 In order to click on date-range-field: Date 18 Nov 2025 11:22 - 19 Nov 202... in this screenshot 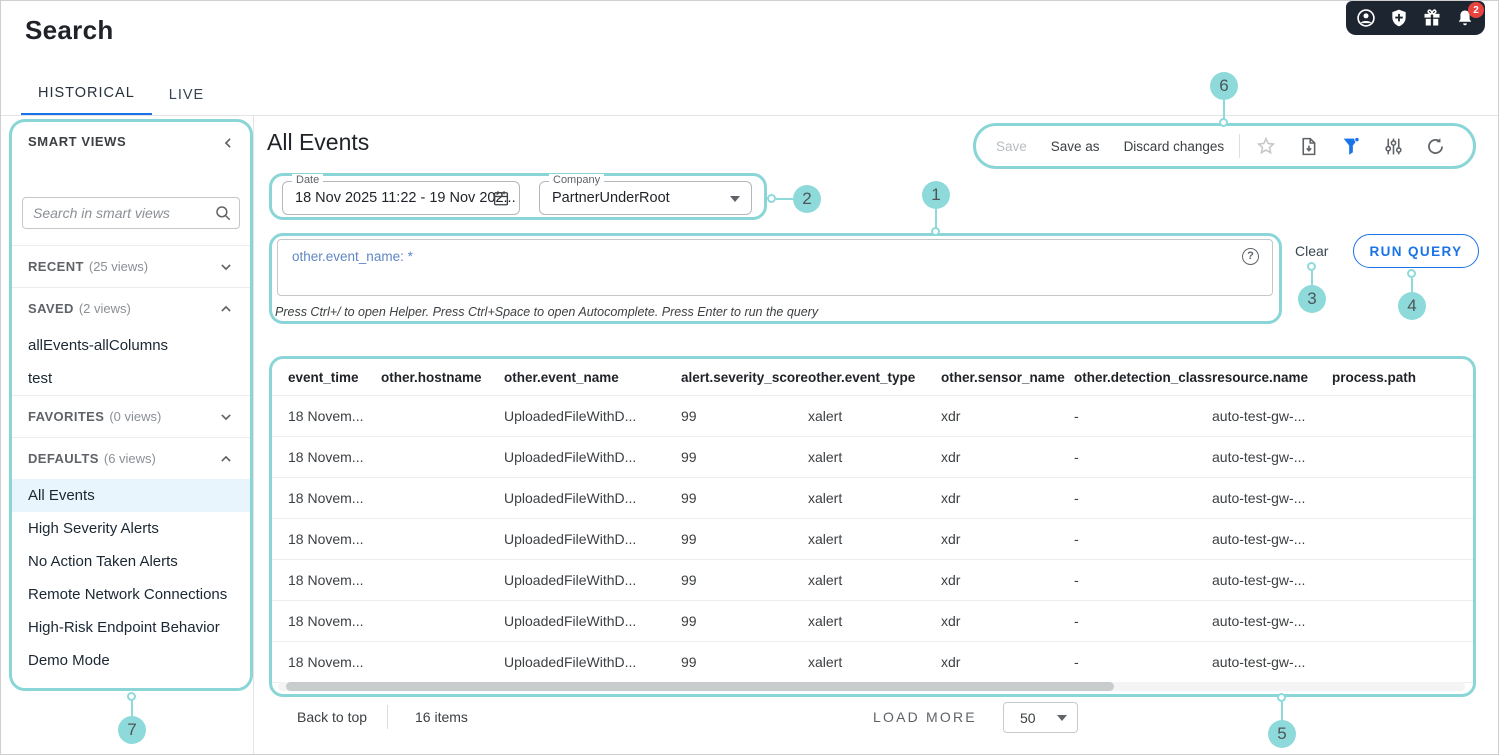, I will do `click(401, 194)`.